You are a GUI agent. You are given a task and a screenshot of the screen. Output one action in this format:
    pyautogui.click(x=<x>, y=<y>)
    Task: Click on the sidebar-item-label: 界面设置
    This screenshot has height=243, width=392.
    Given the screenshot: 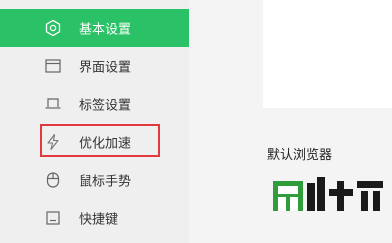 What is the action you would take?
    pyautogui.click(x=105, y=68)
    